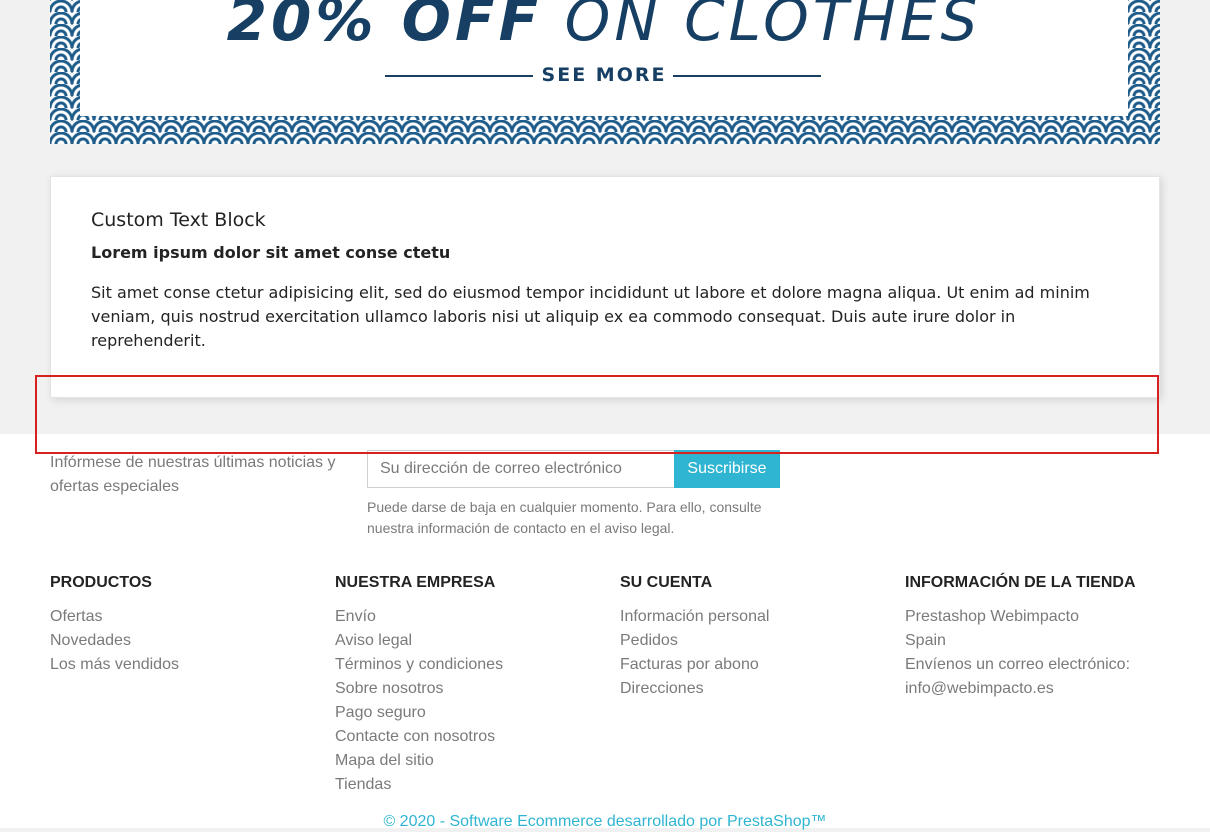 This screenshot has height=832, width=1210. What do you see at coordinates (992, 616) in the screenshot?
I see `store-name: Prestashop Webimpacto` at bounding box center [992, 616].